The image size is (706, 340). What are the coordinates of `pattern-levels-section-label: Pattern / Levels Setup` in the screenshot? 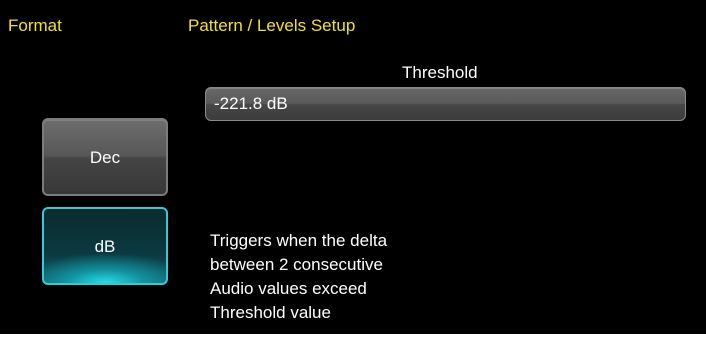 It's located at (272, 25).